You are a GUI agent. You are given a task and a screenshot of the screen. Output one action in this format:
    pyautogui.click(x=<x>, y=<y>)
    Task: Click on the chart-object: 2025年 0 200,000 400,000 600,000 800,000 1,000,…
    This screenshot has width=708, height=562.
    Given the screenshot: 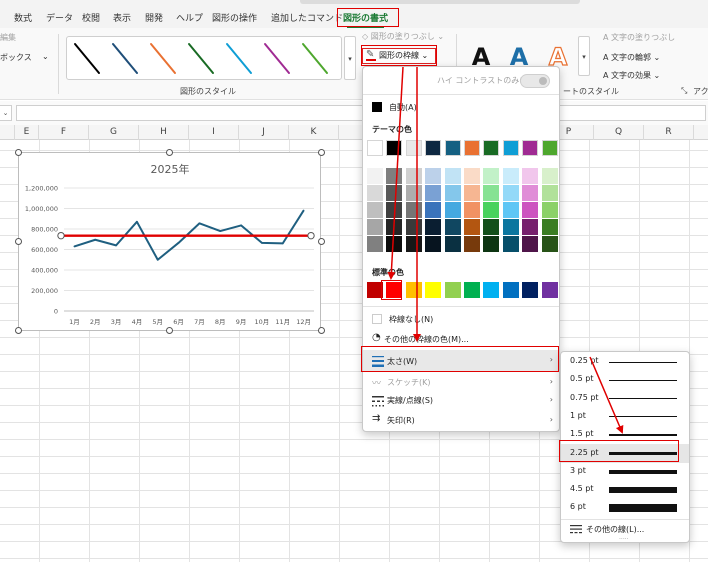 What is the action you would take?
    pyautogui.click(x=169, y=241)
    